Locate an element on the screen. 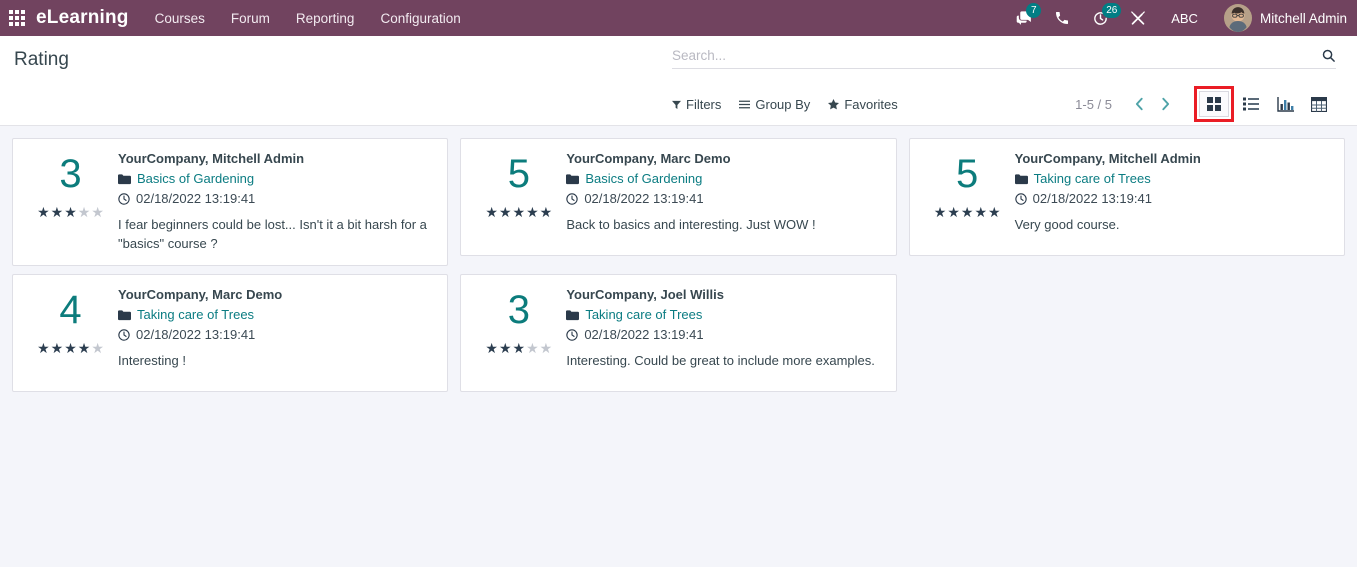 This screenshot has height=567, width=1357. rating-course-line: Basics of Gardening is located at coordinates (277, 179).